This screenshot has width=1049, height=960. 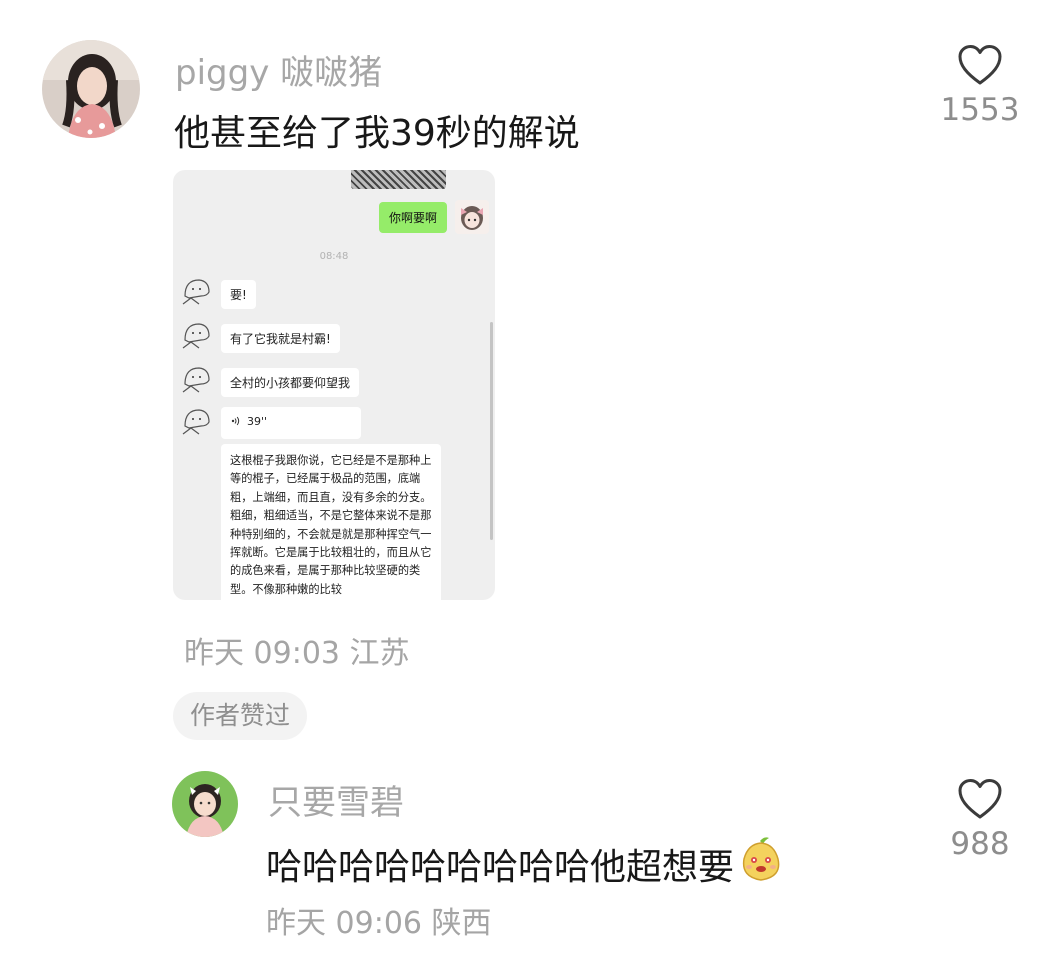 What do you see at coordinates (472, 217) in the screenshot?
I see `my-chat-avatar` at bounding box center [472, 217].